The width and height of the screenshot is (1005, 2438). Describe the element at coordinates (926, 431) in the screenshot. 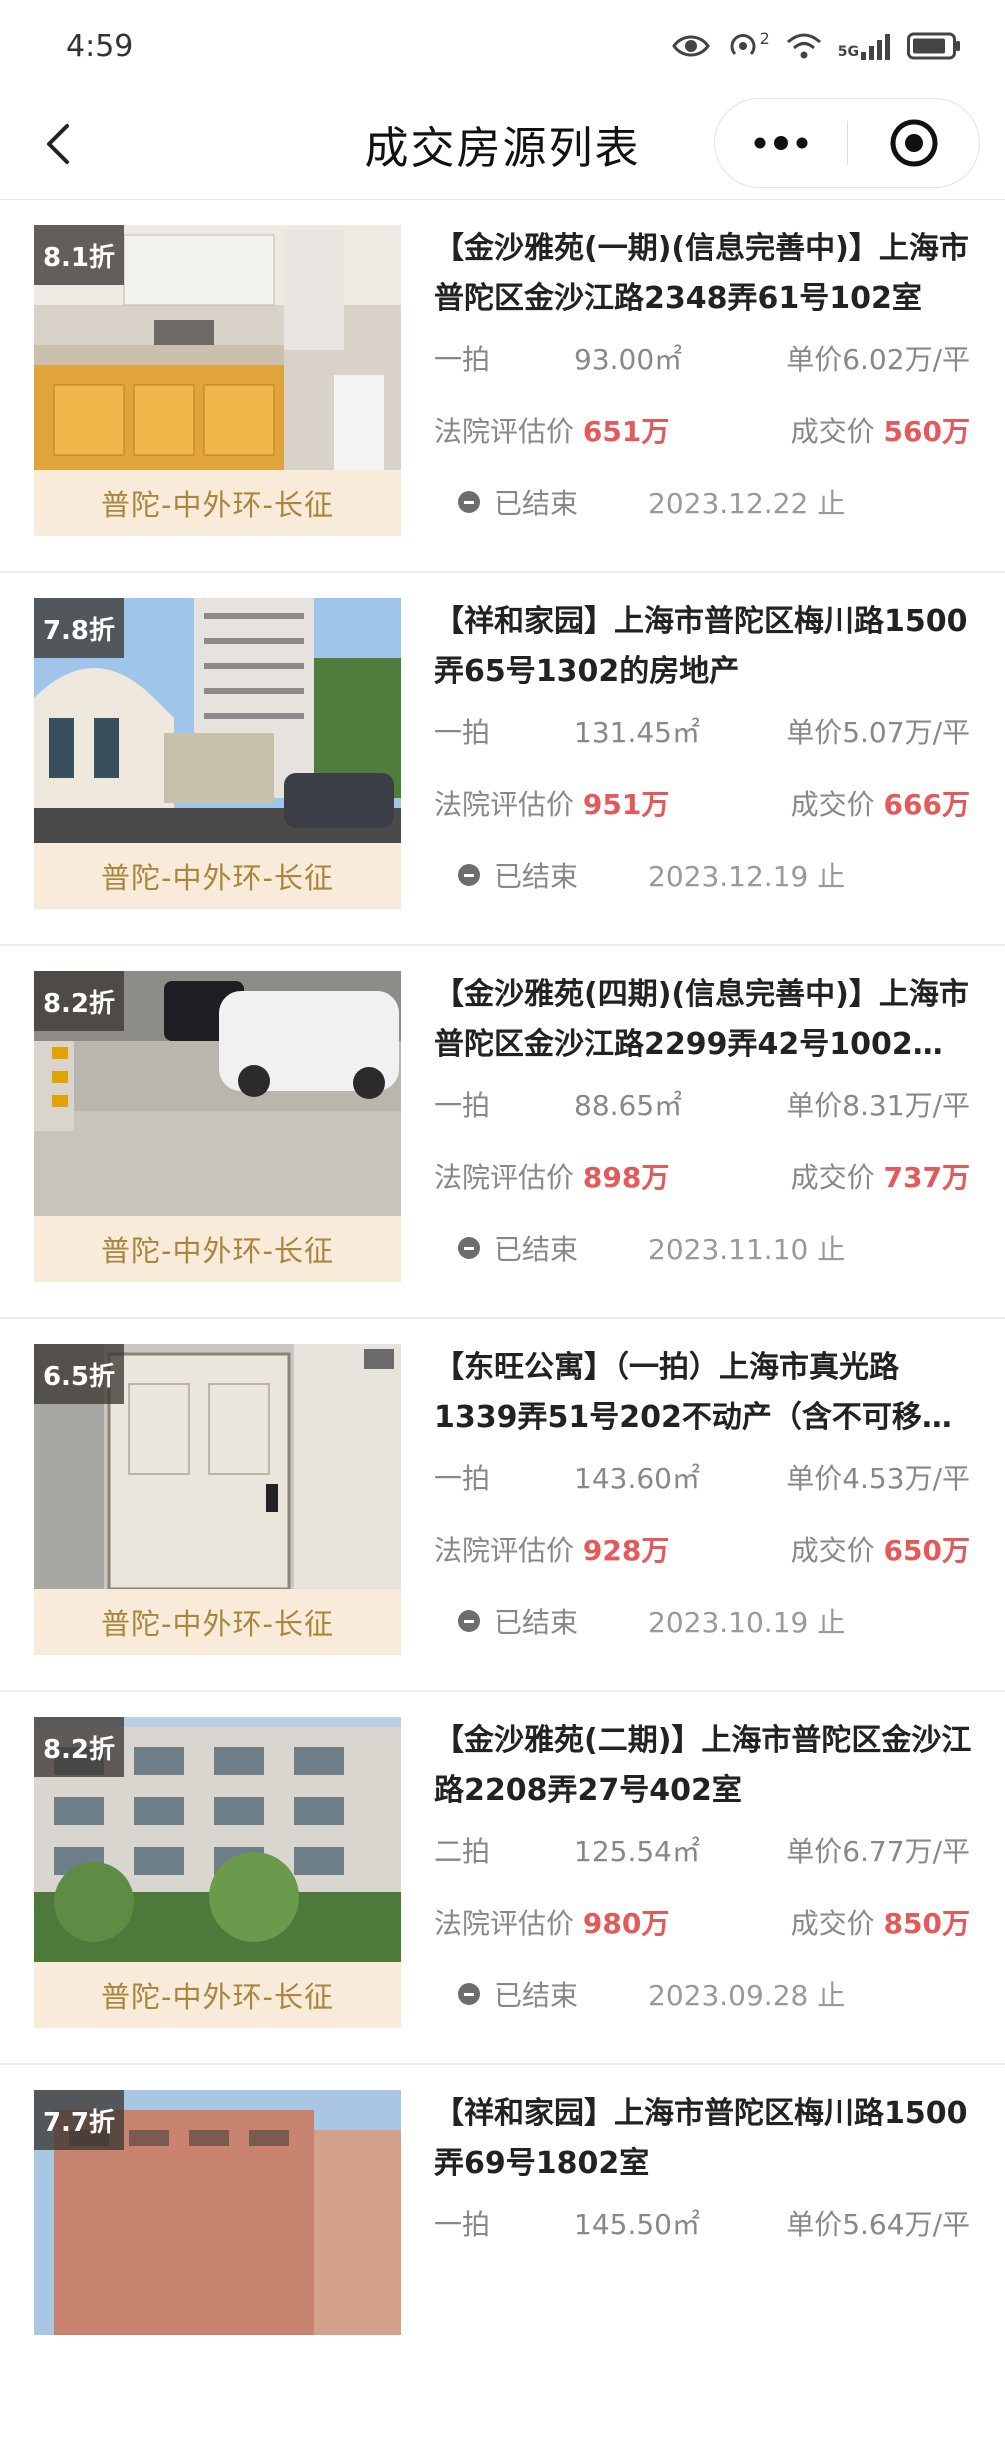

I see `deal-price: 560万` at that location.